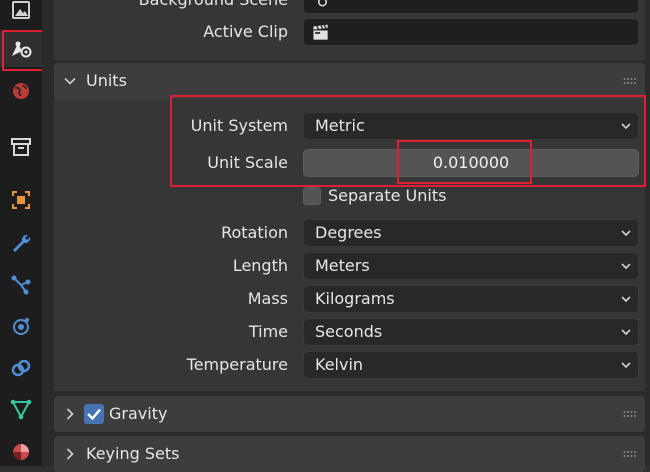 This screenshot has height=472, width=650. I want to click on mass-dropdown: Kilograms, so click(471, 299).